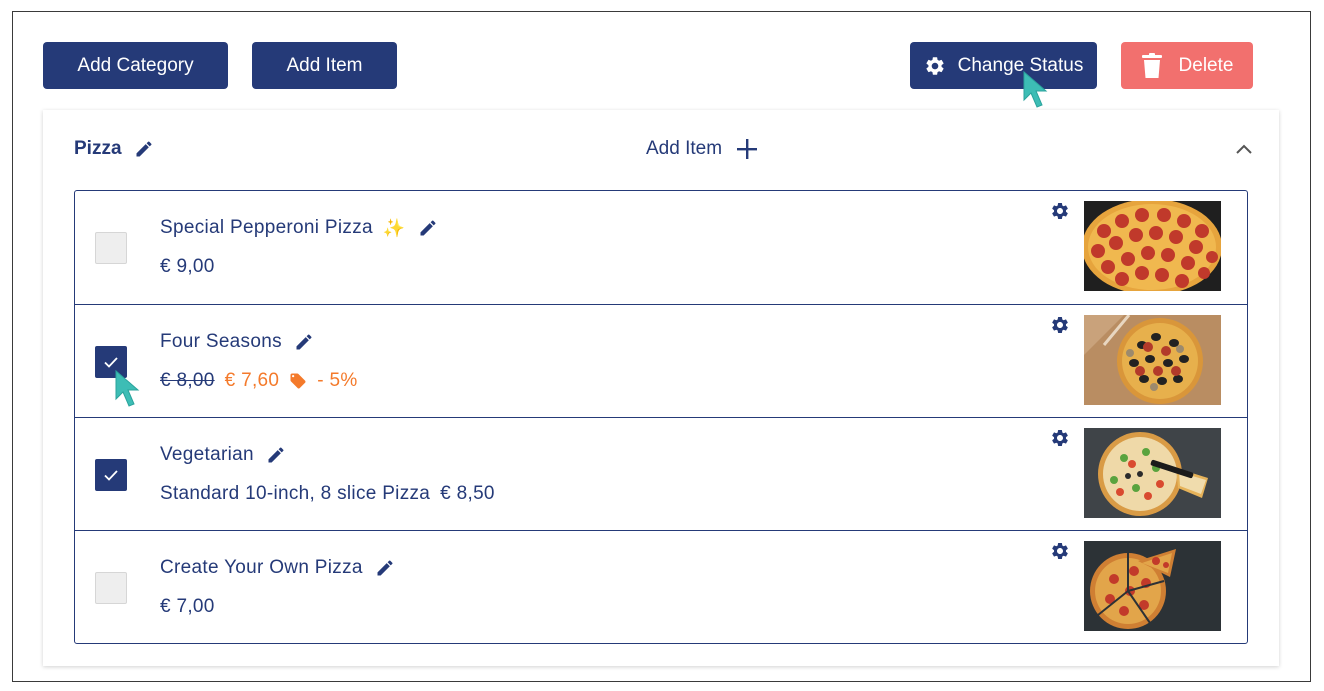  What do you see at coordinates (684, 148) in the screenshot?
I see `category-add-item-label: Add Item` at bounding box center [684, 148].